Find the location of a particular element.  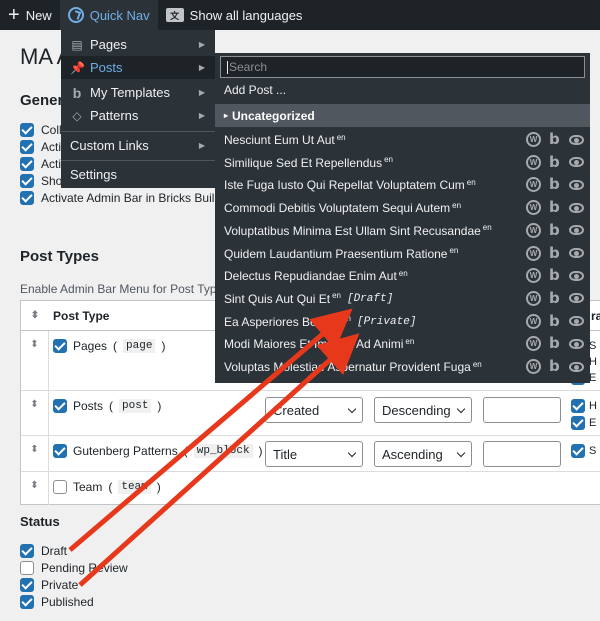

post-item: Sint Quis Aut Qui Et en [Draft] Wb is located at coordinates (404, 299).